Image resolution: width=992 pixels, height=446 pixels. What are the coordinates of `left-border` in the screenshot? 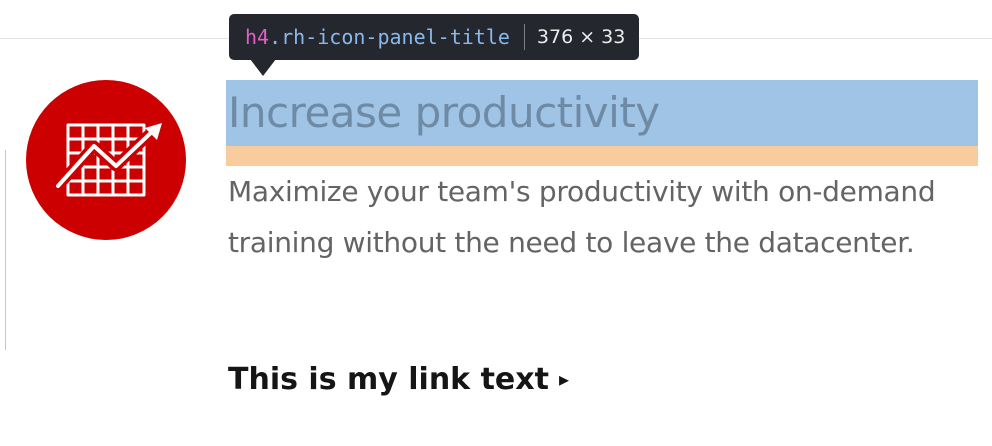 It's located at (5, 250).